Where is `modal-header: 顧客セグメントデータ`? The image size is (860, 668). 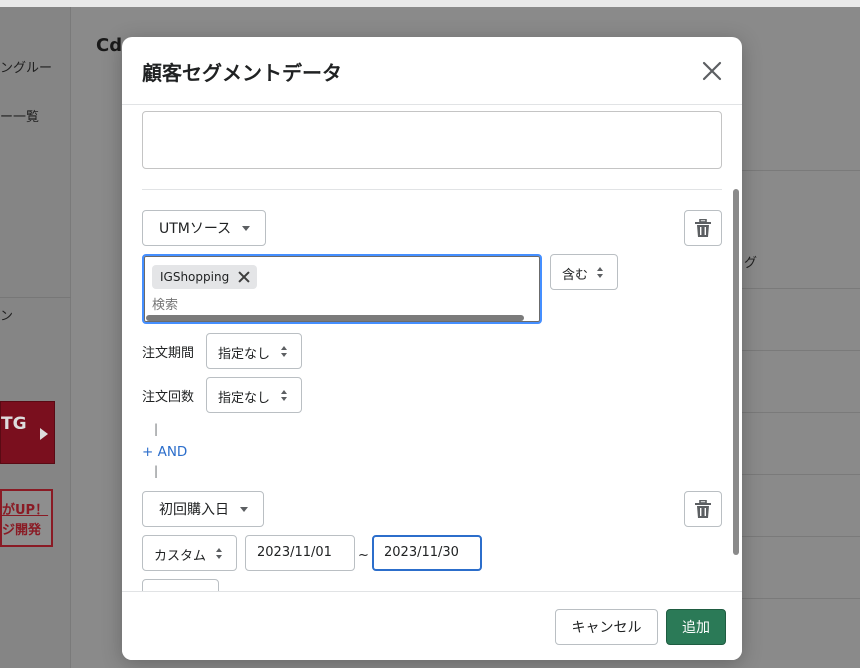 modal-header: 顧客セグメントデータ is located at coordinates (432, 71).